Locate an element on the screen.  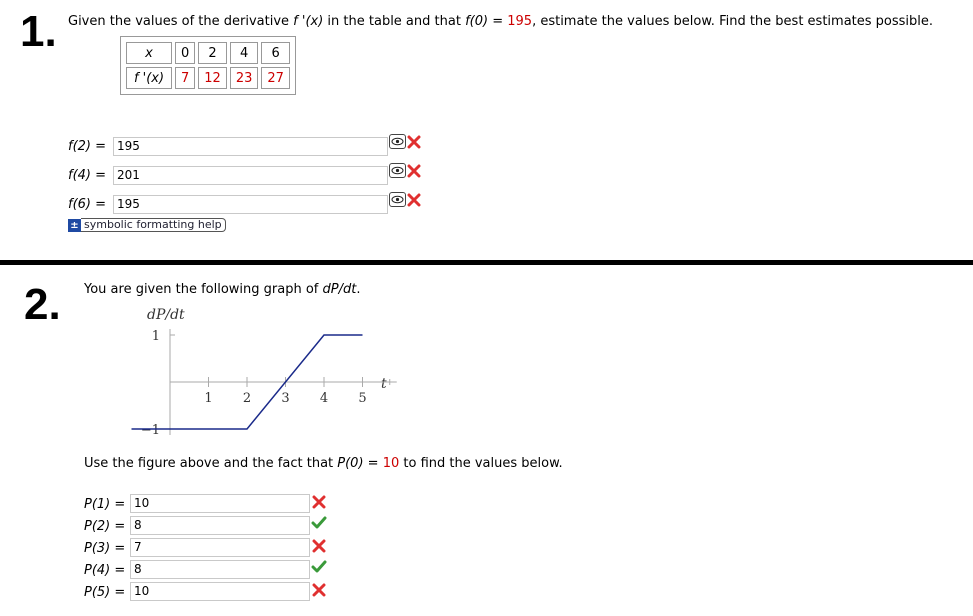
answer-input-p5: 10 is located at coordinates (220, 591).